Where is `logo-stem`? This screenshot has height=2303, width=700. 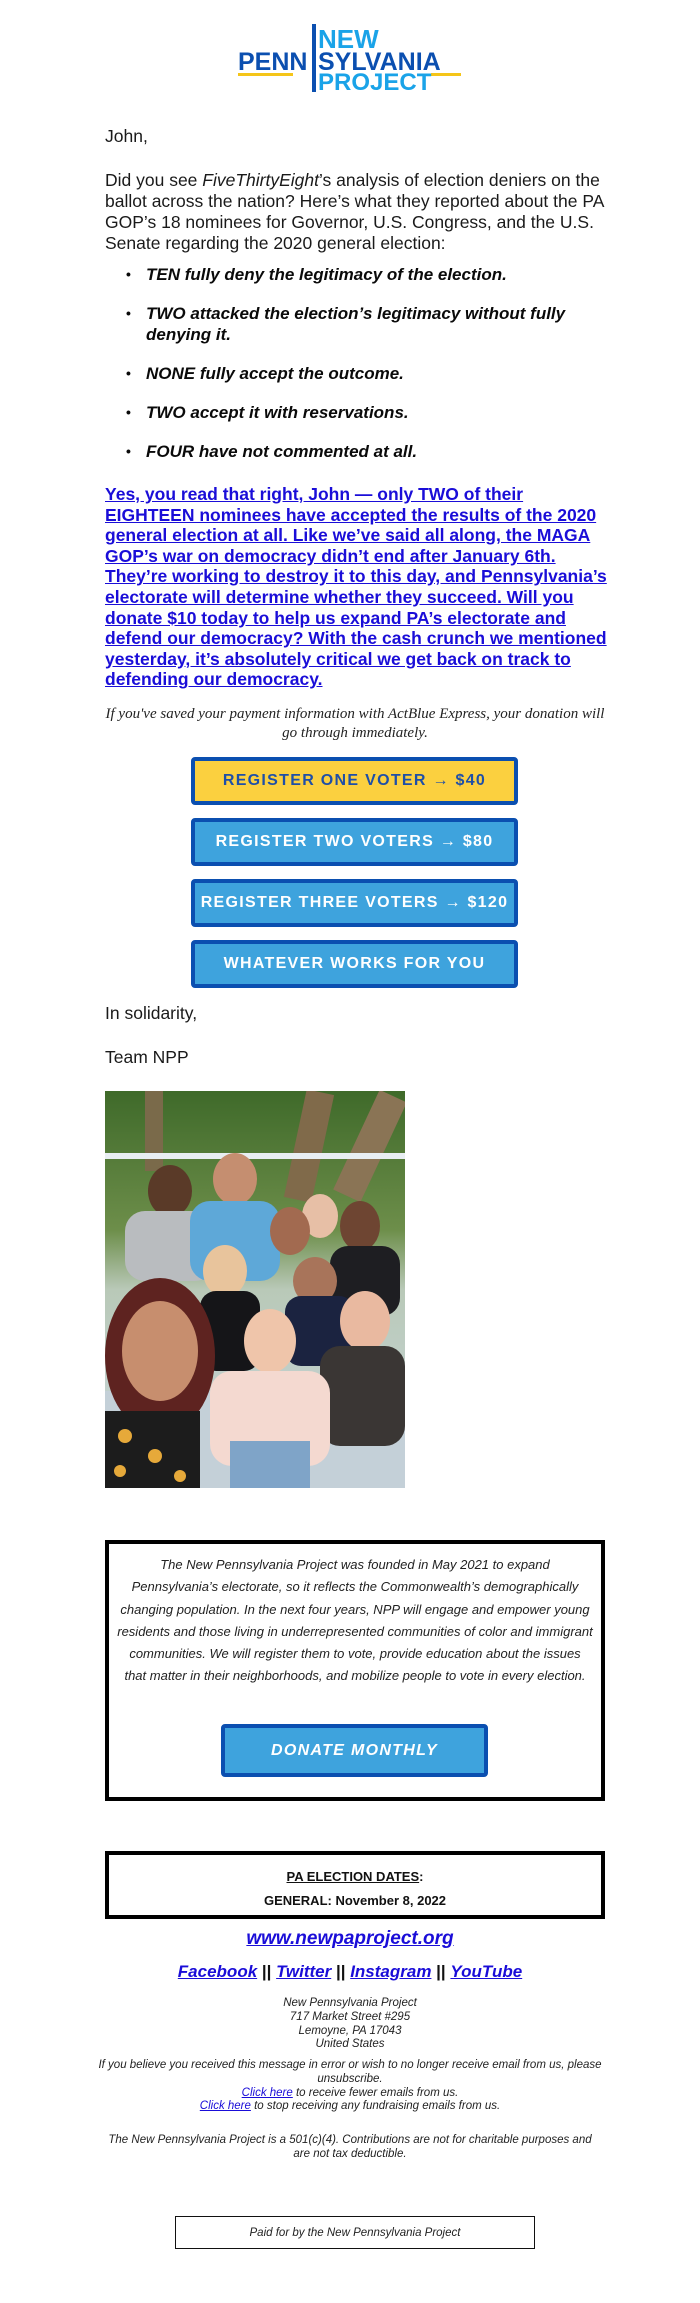
logo-stem is located at coordinates (314, 58).